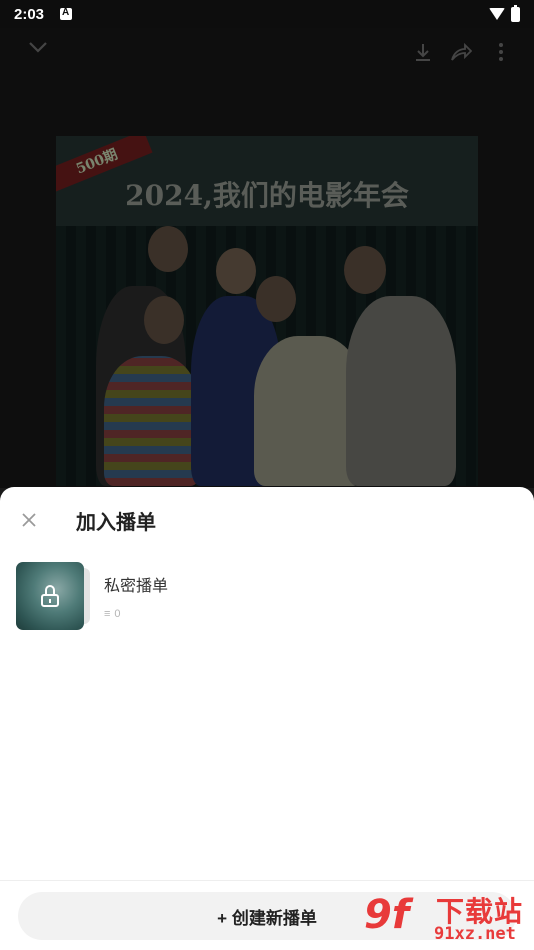  What do you see at coordinates (475, 934) in the screenshot?
I see `watermark-url: 91xz.net` at bounding box center [475, 934].